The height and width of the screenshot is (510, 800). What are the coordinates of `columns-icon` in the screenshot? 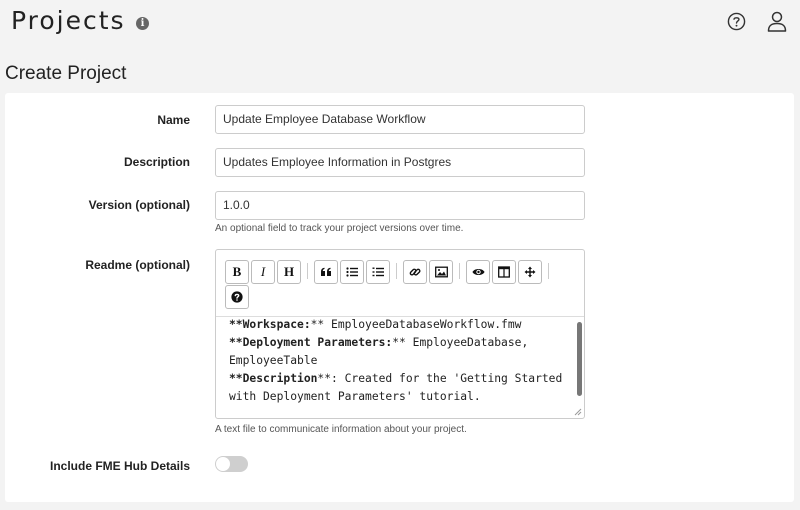 It's located at (504, 272).